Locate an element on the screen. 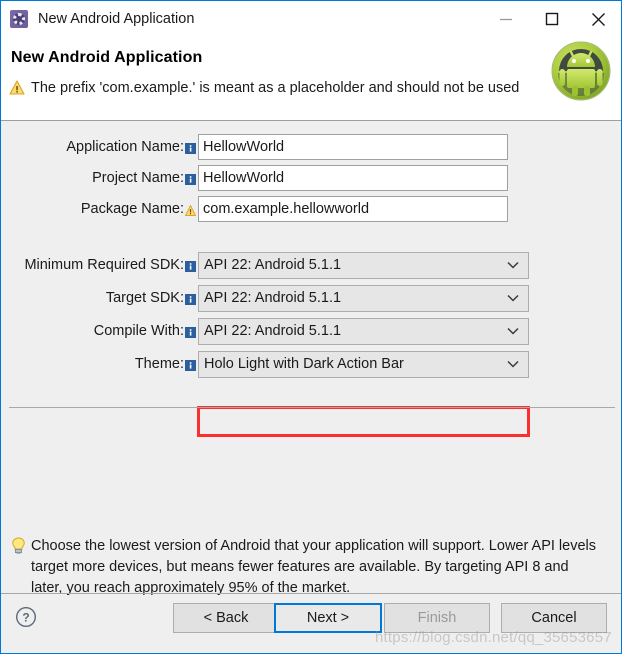  warning-triangle-icon is located at coordinates (17, 90).